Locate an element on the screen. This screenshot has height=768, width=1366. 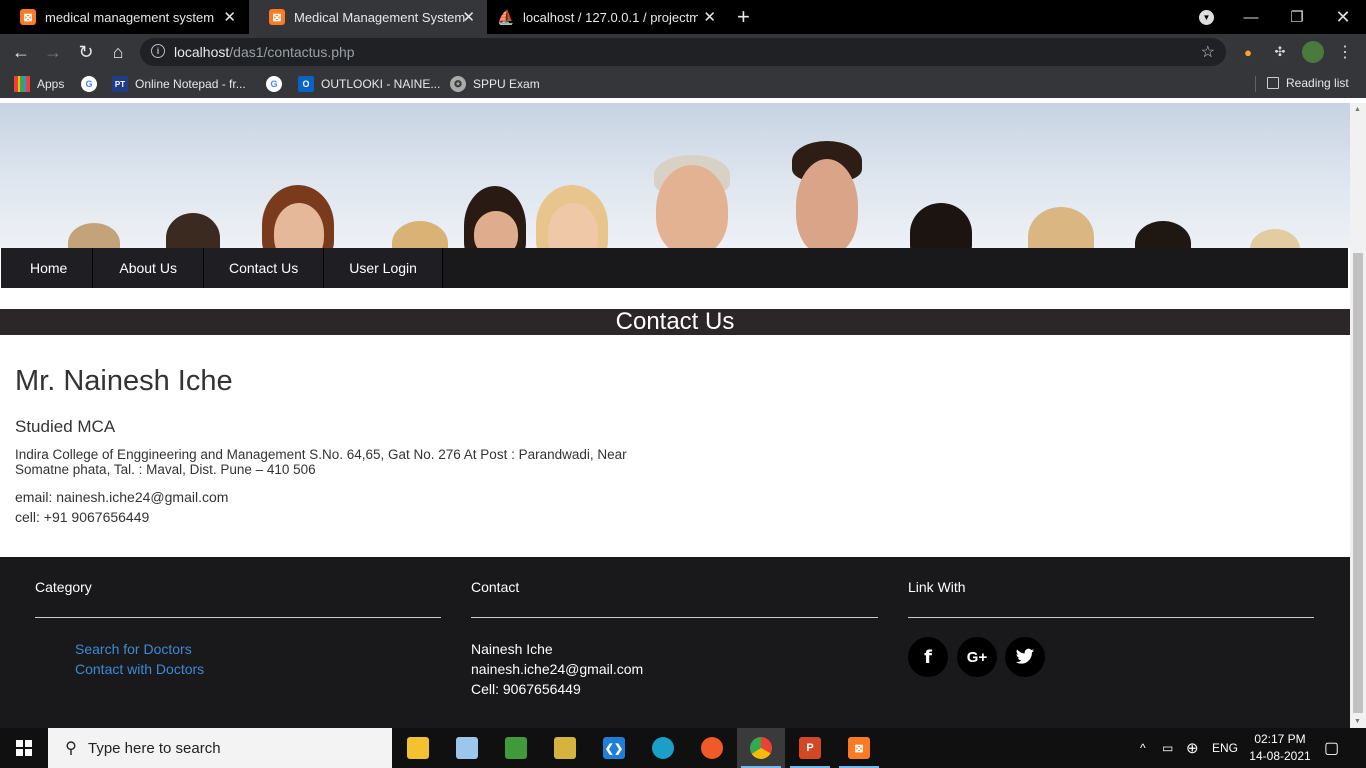
windows-logo-icon is located at coordinates (24, 748).